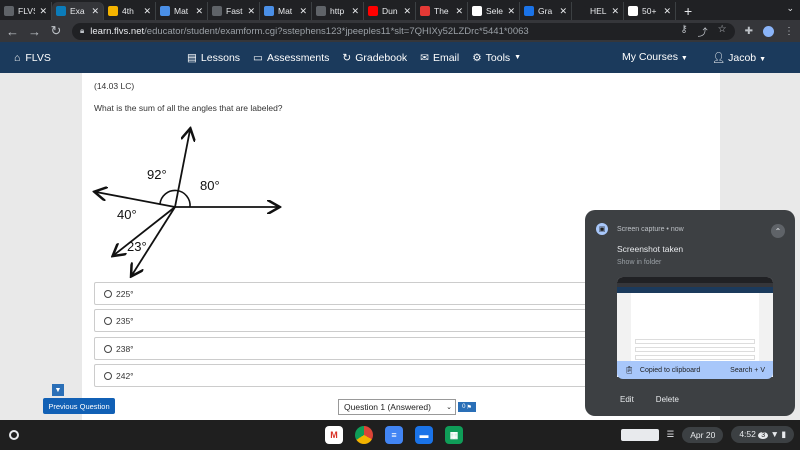 The image size is (800, 450). I want to click on browser-tab: http ✕, so click(338, 11).